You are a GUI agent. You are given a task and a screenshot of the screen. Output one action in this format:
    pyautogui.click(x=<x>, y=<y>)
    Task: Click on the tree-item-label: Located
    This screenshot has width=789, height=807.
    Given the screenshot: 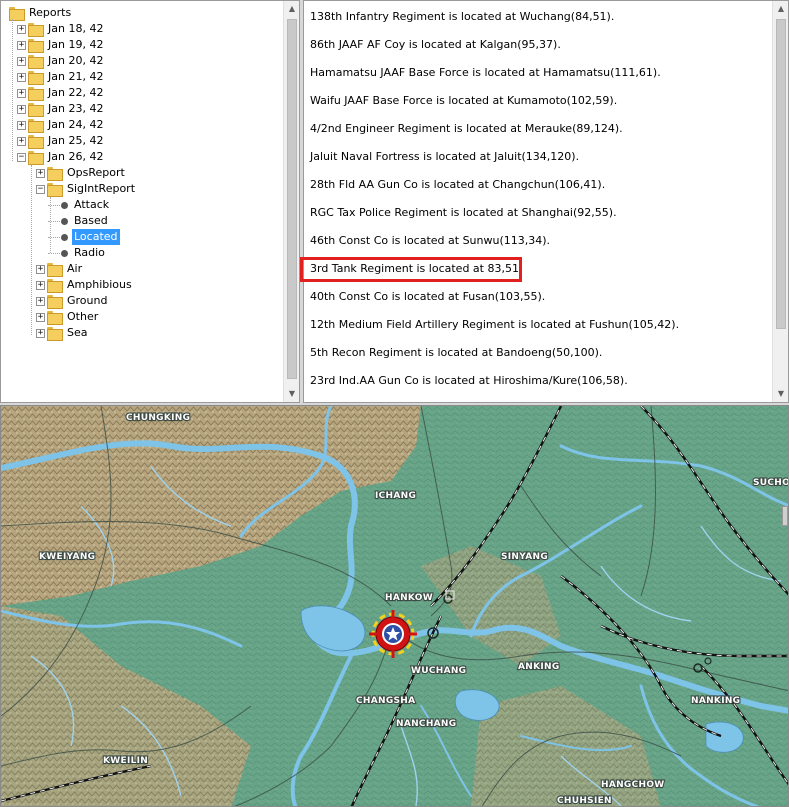 What is the action you would take?
    pyautogui.click(x=96, y=237)
    